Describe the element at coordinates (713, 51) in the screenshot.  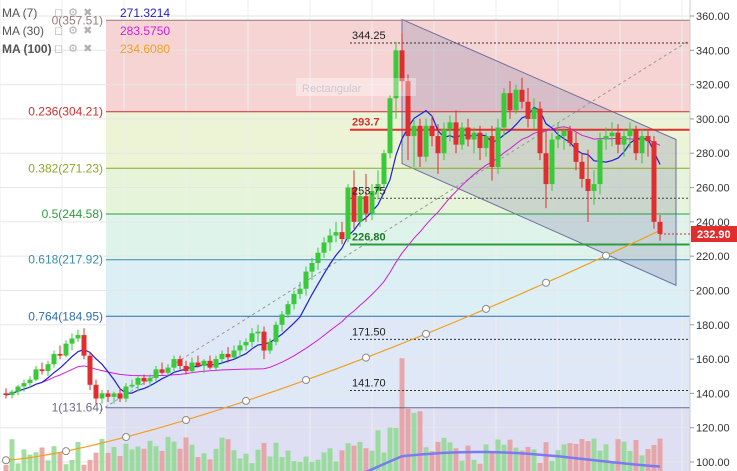
I see `axis-tick-label: 340.00` at that location.